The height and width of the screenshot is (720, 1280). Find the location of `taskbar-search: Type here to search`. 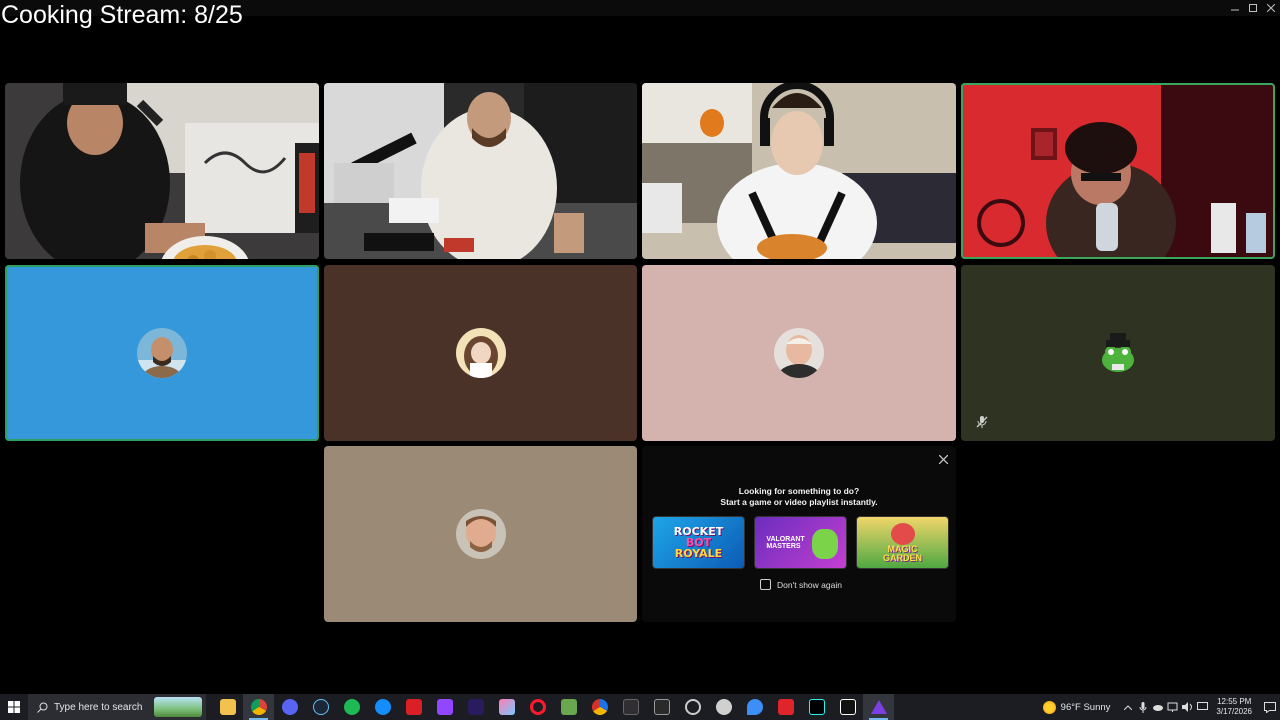

taskbar-search: Type here to search is located at coordinates (117, 707).